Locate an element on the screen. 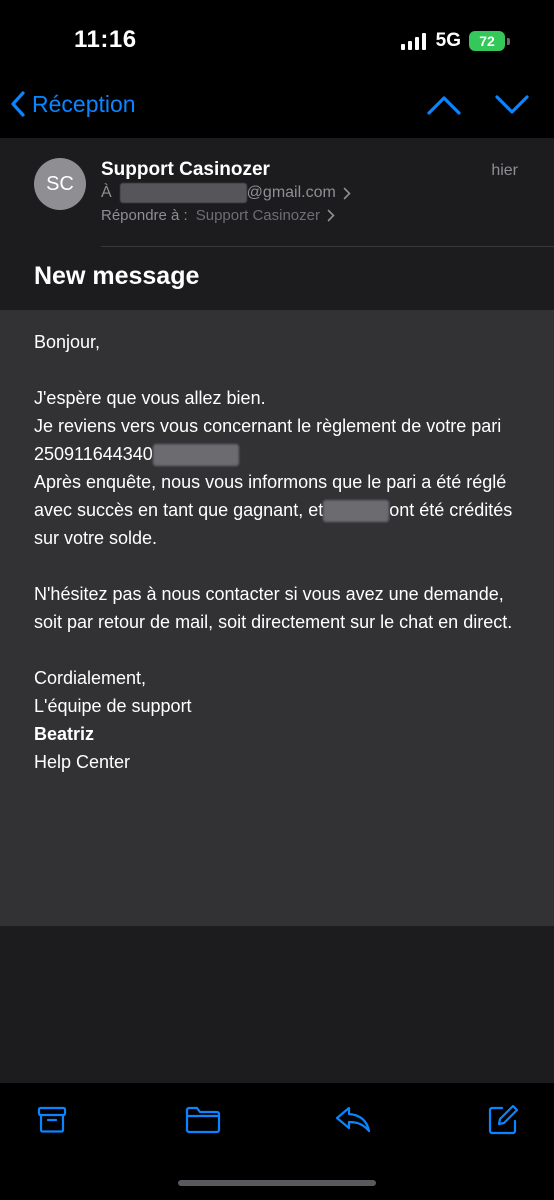 This screenshot has width=554, height=1200. closing-1: Cordialement, is located at coordinates (90, 678).